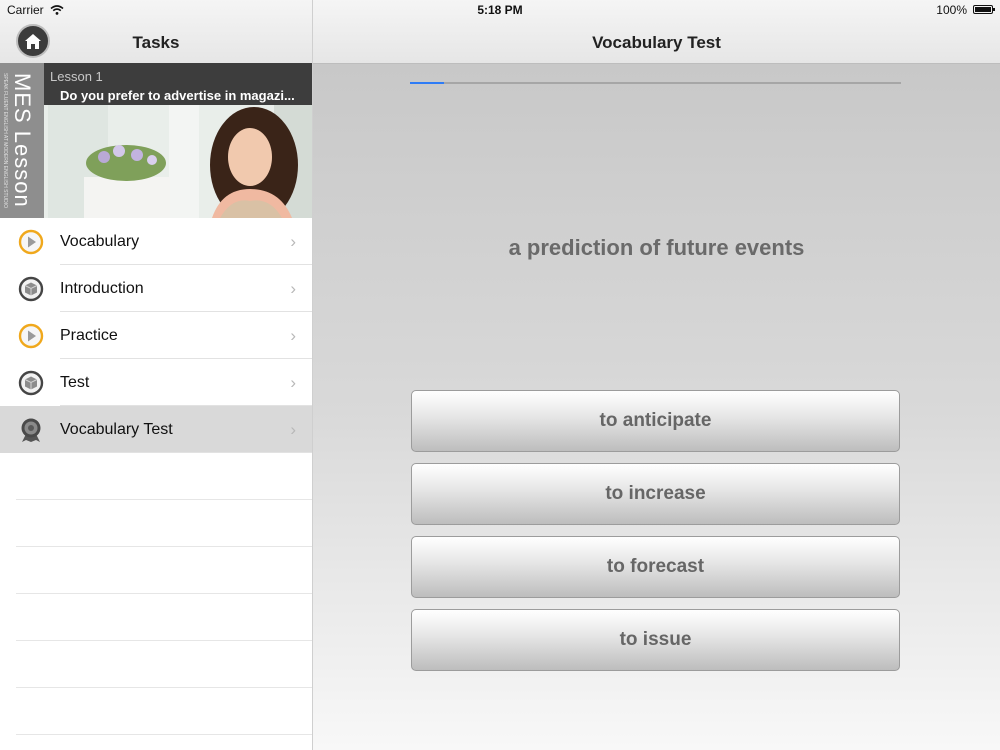 The height and width of the screenshot is (750, 1000). I want to click on question-text: a prediction of future events, so click(656, 247).